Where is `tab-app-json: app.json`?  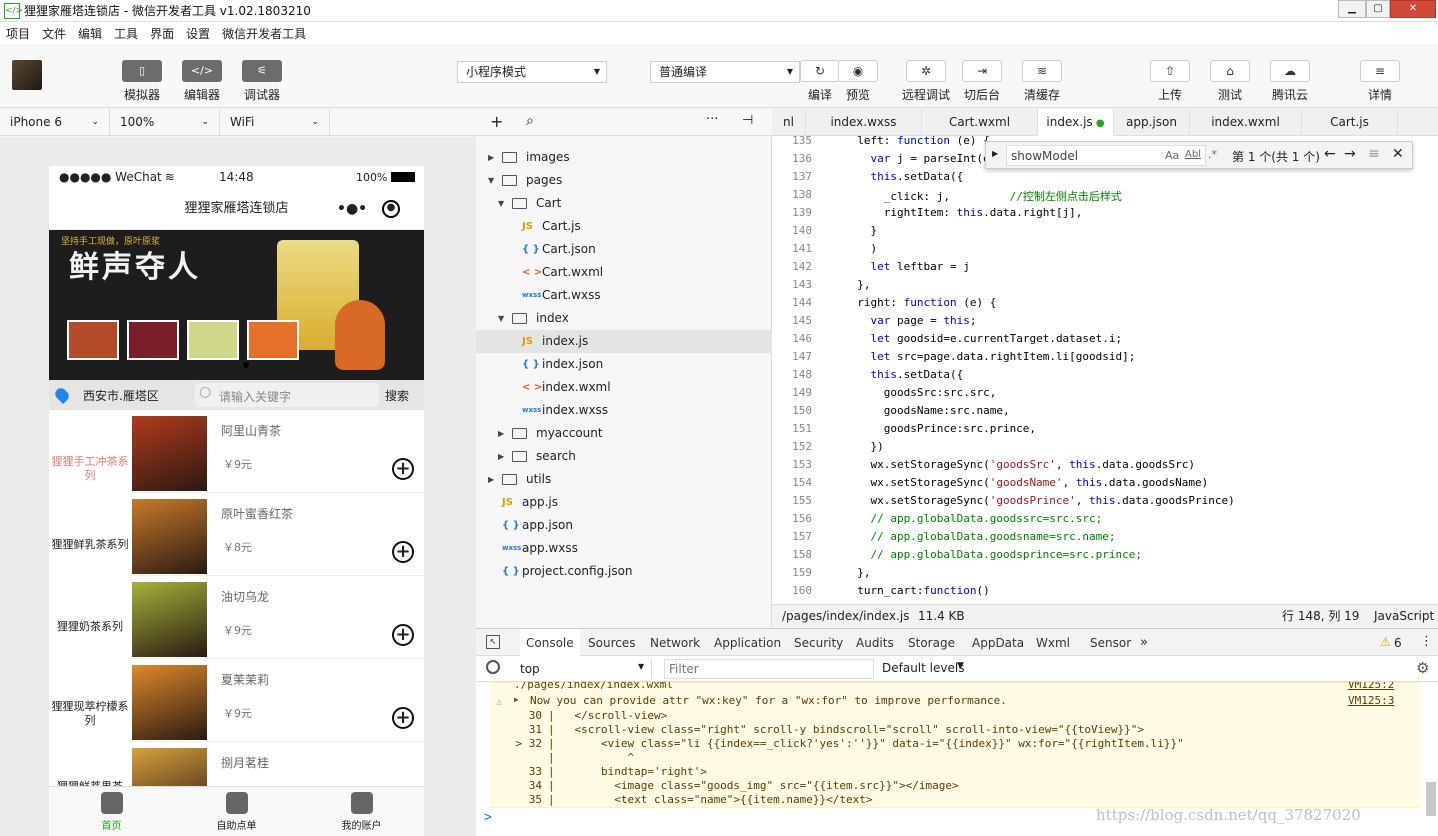 tab-app-json: app.json is located at coordinates (1152, 122).